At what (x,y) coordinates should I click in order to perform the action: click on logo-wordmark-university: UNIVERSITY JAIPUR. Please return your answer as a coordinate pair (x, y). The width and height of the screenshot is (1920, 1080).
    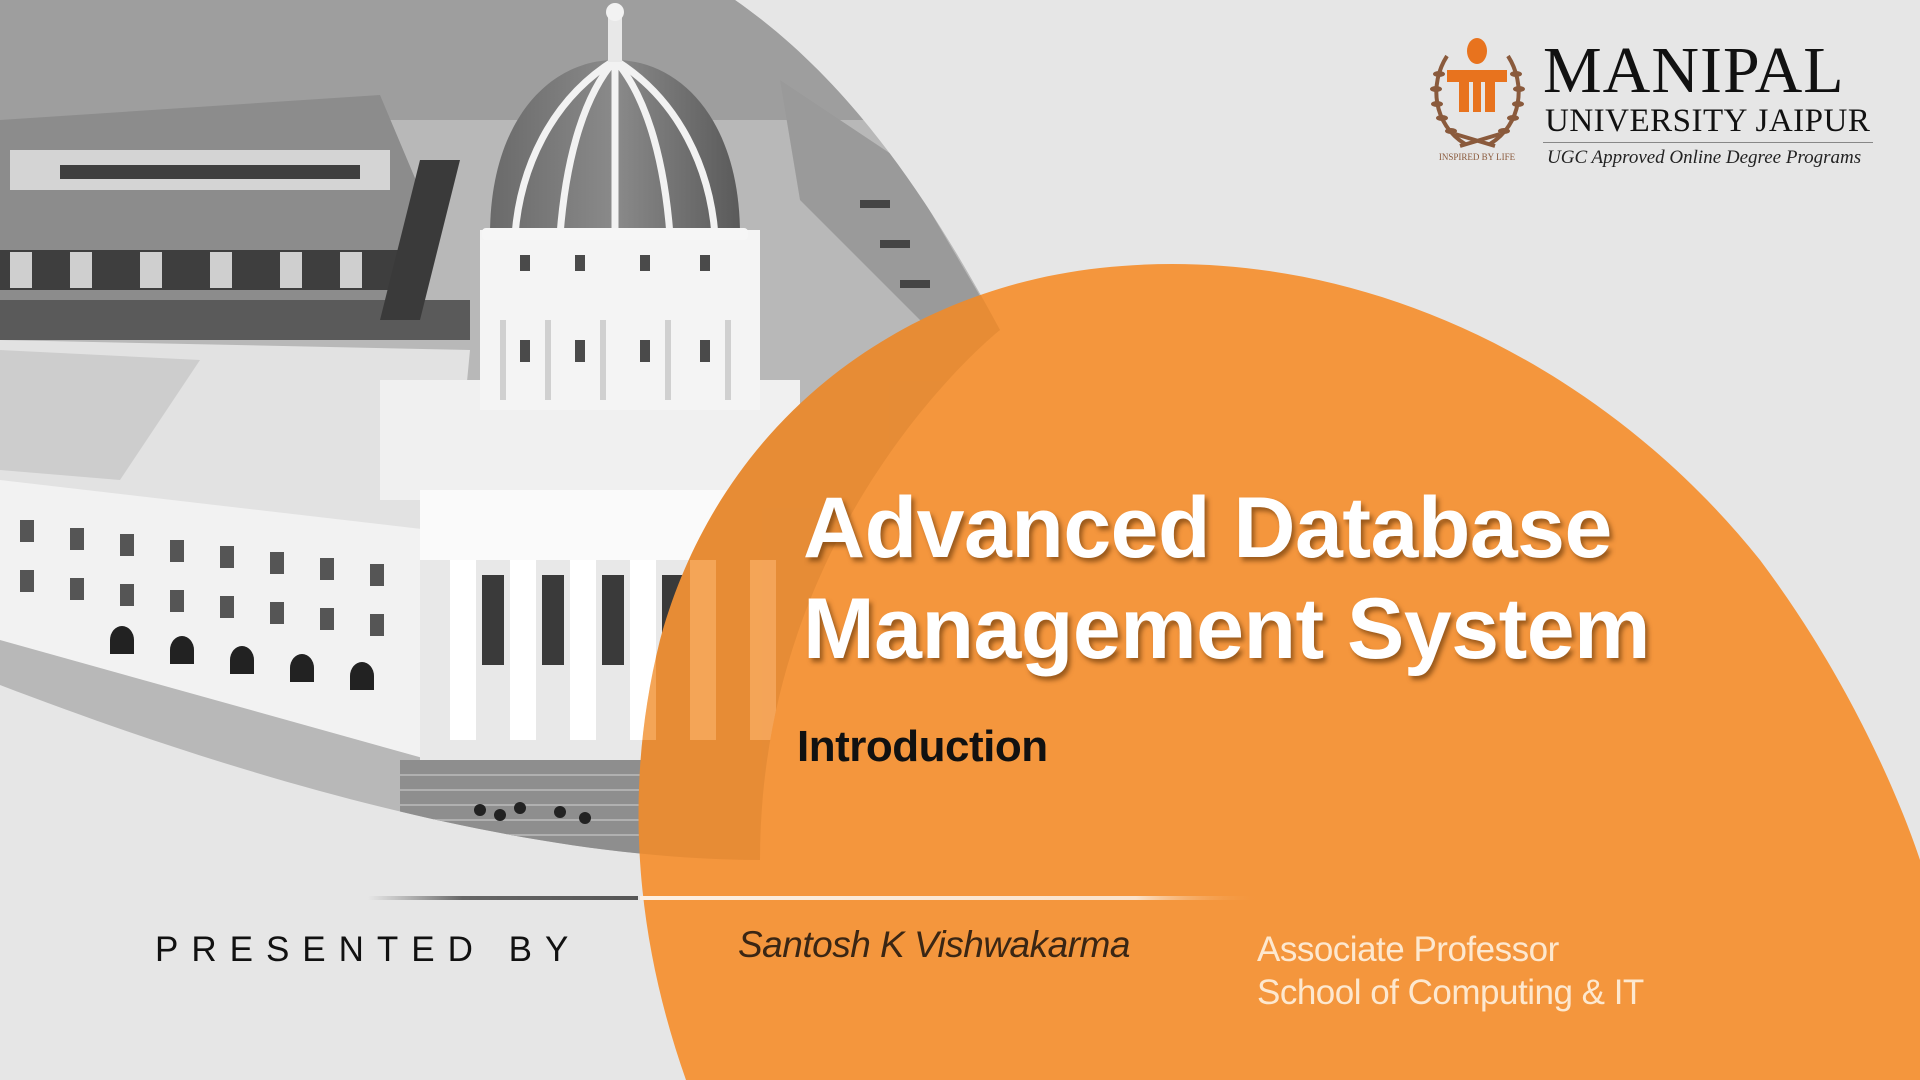
    Looking at the image, I should click on (1708, 121).